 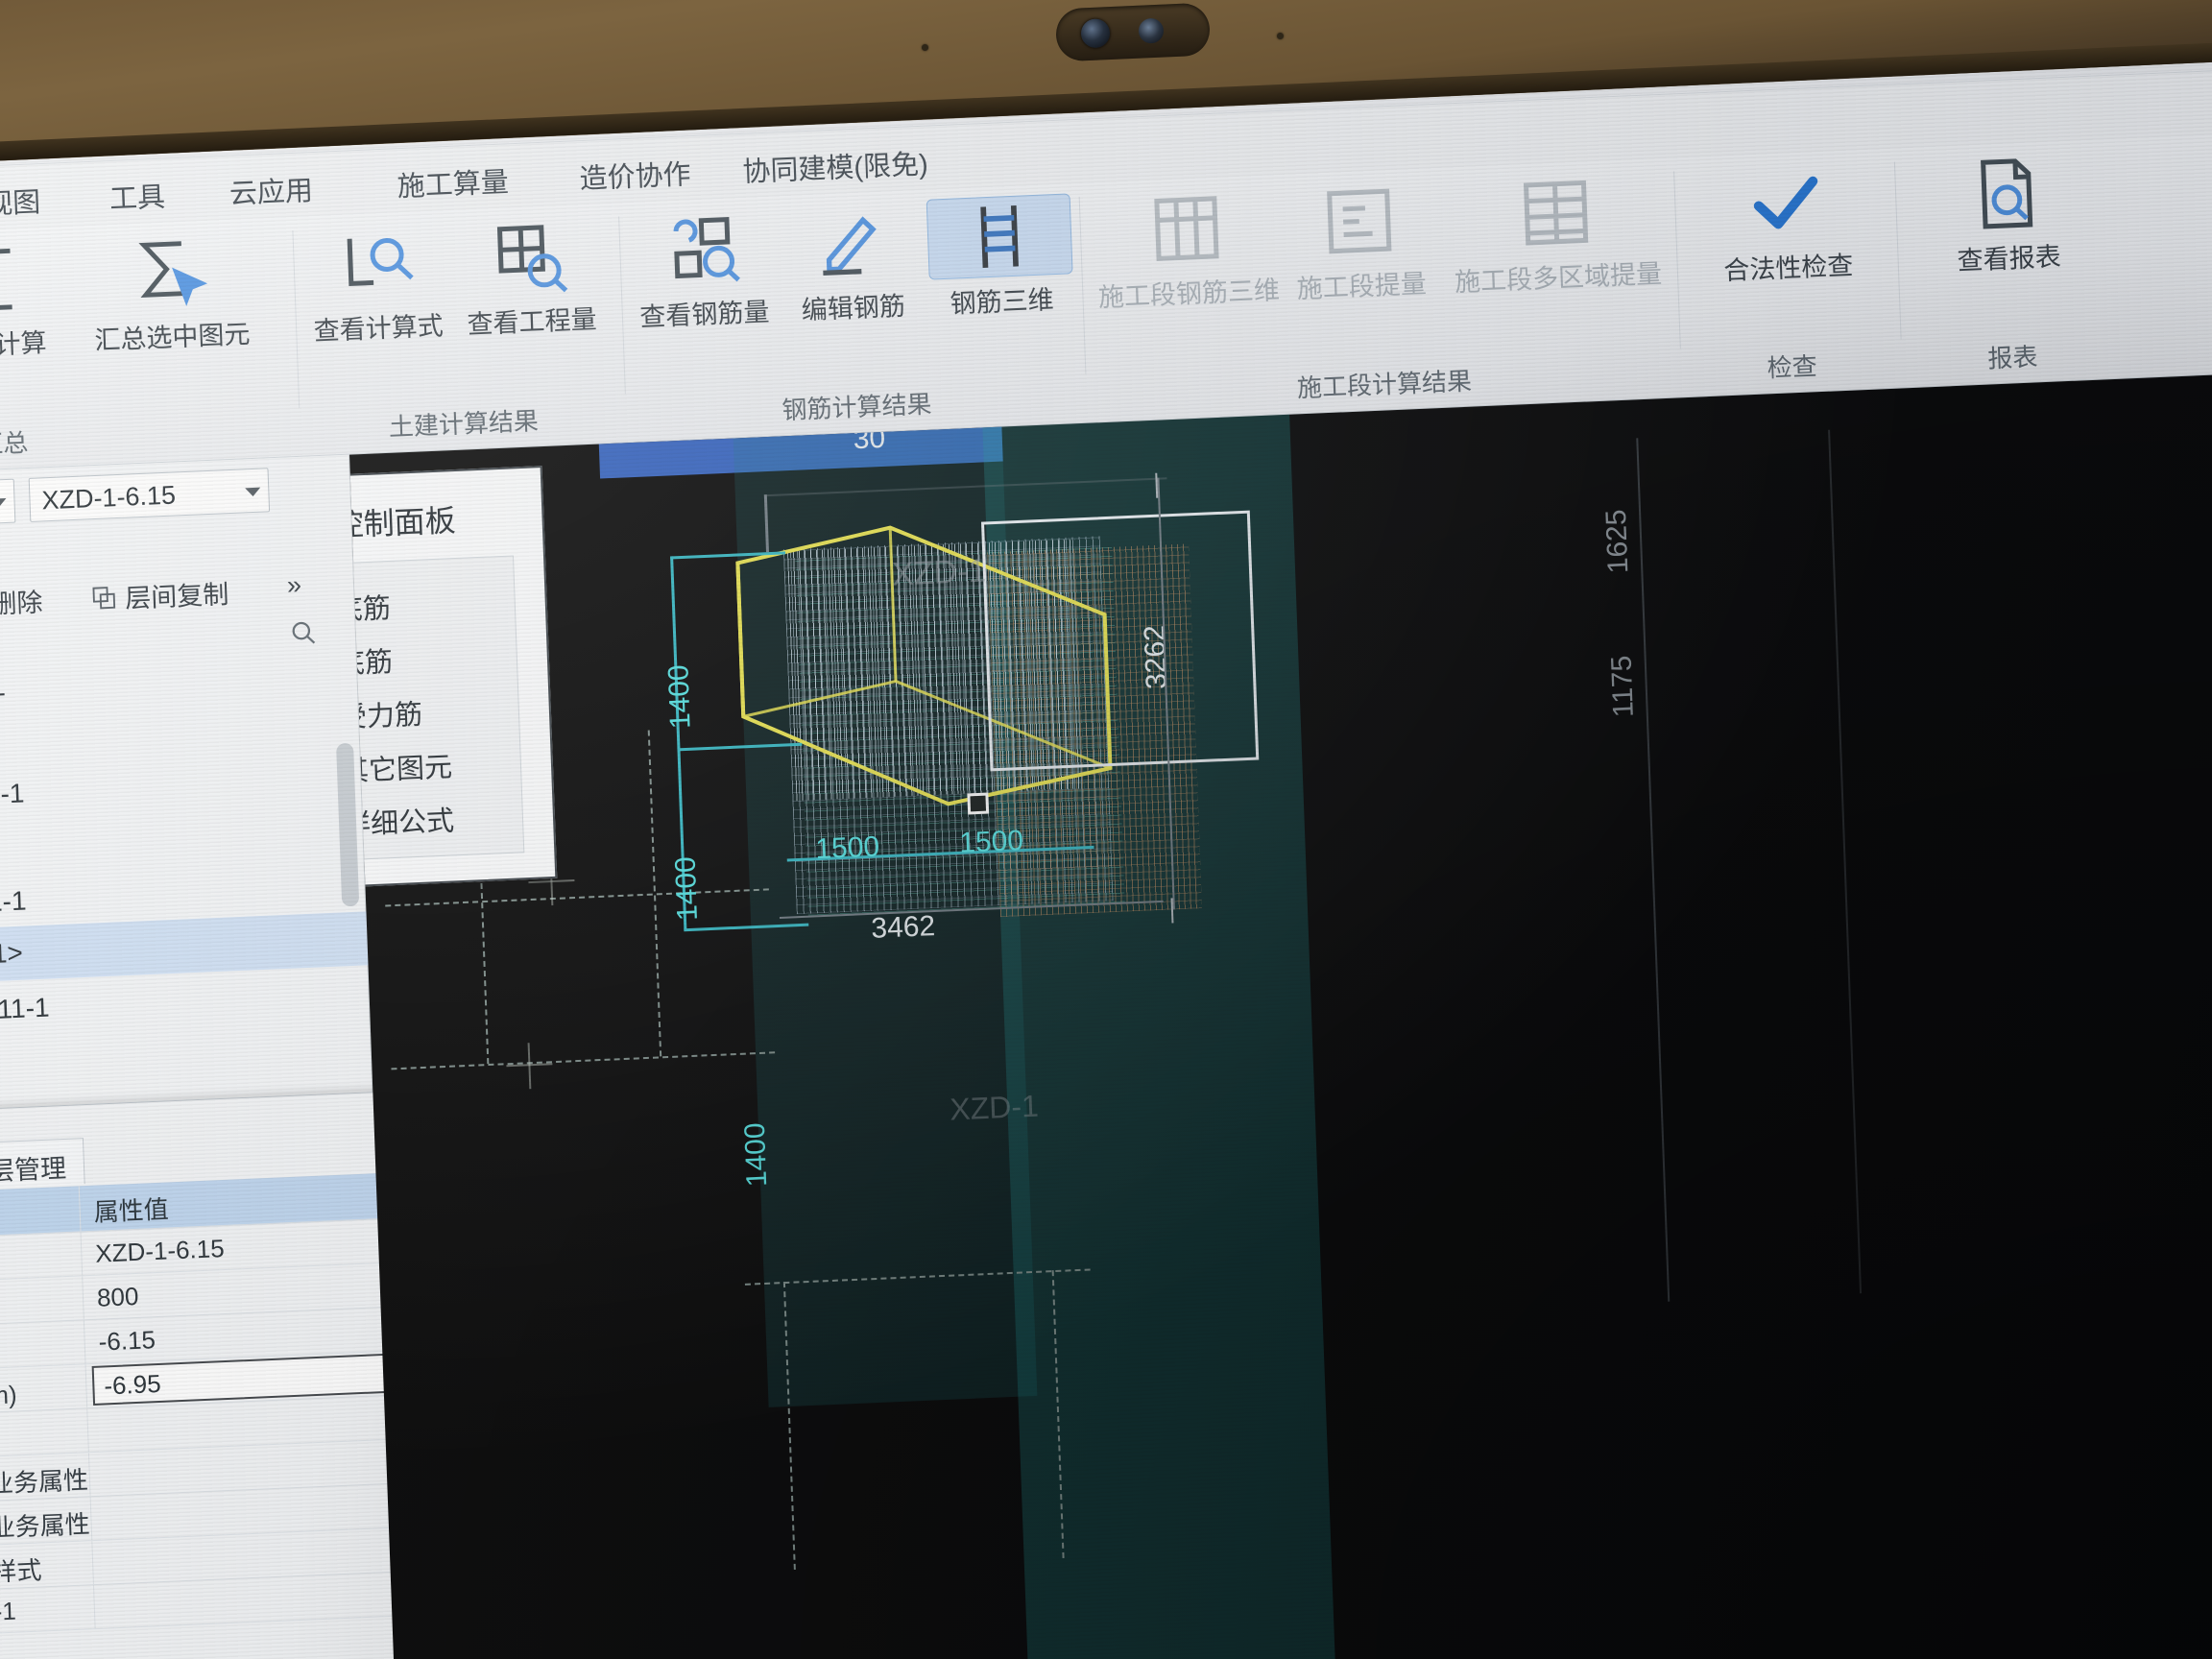 What do you see at coordinates (170, 293) in the screenshot?
I see `ribbon-button-summary-selected: 汇总选中图元` at bounding box center [170, 293].